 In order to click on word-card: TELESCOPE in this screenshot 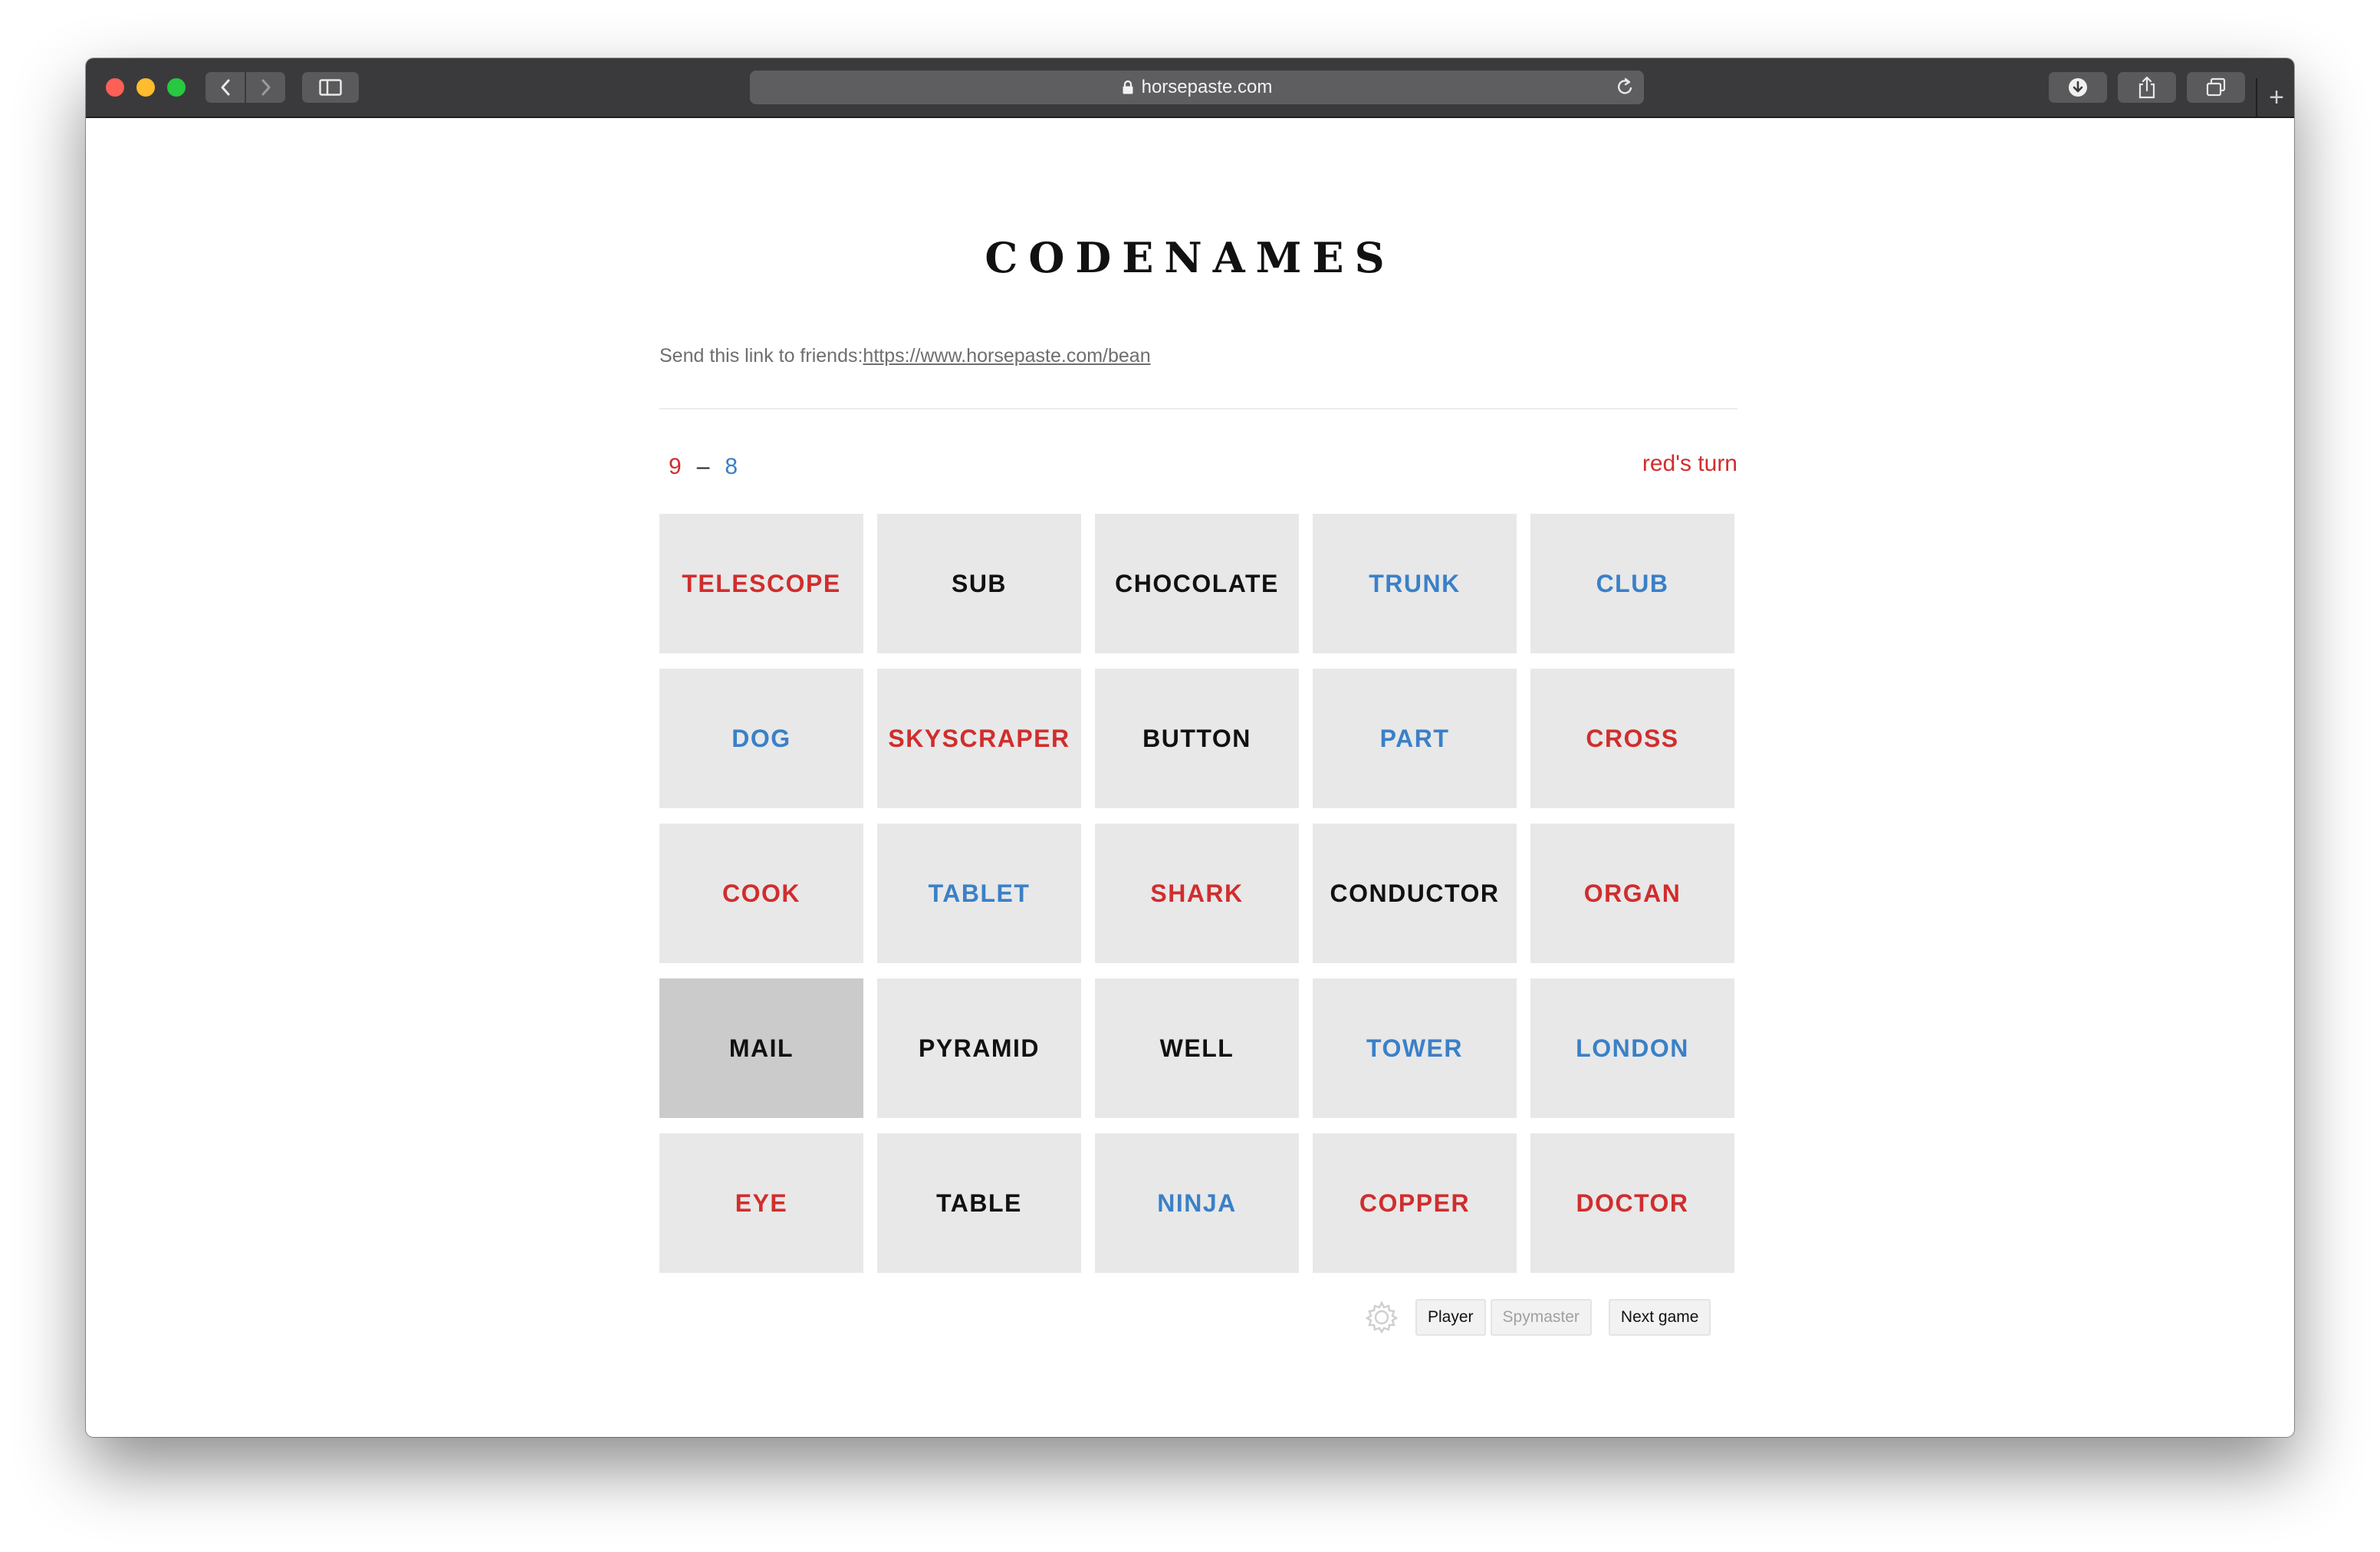, I will do `click(761, 584)`.